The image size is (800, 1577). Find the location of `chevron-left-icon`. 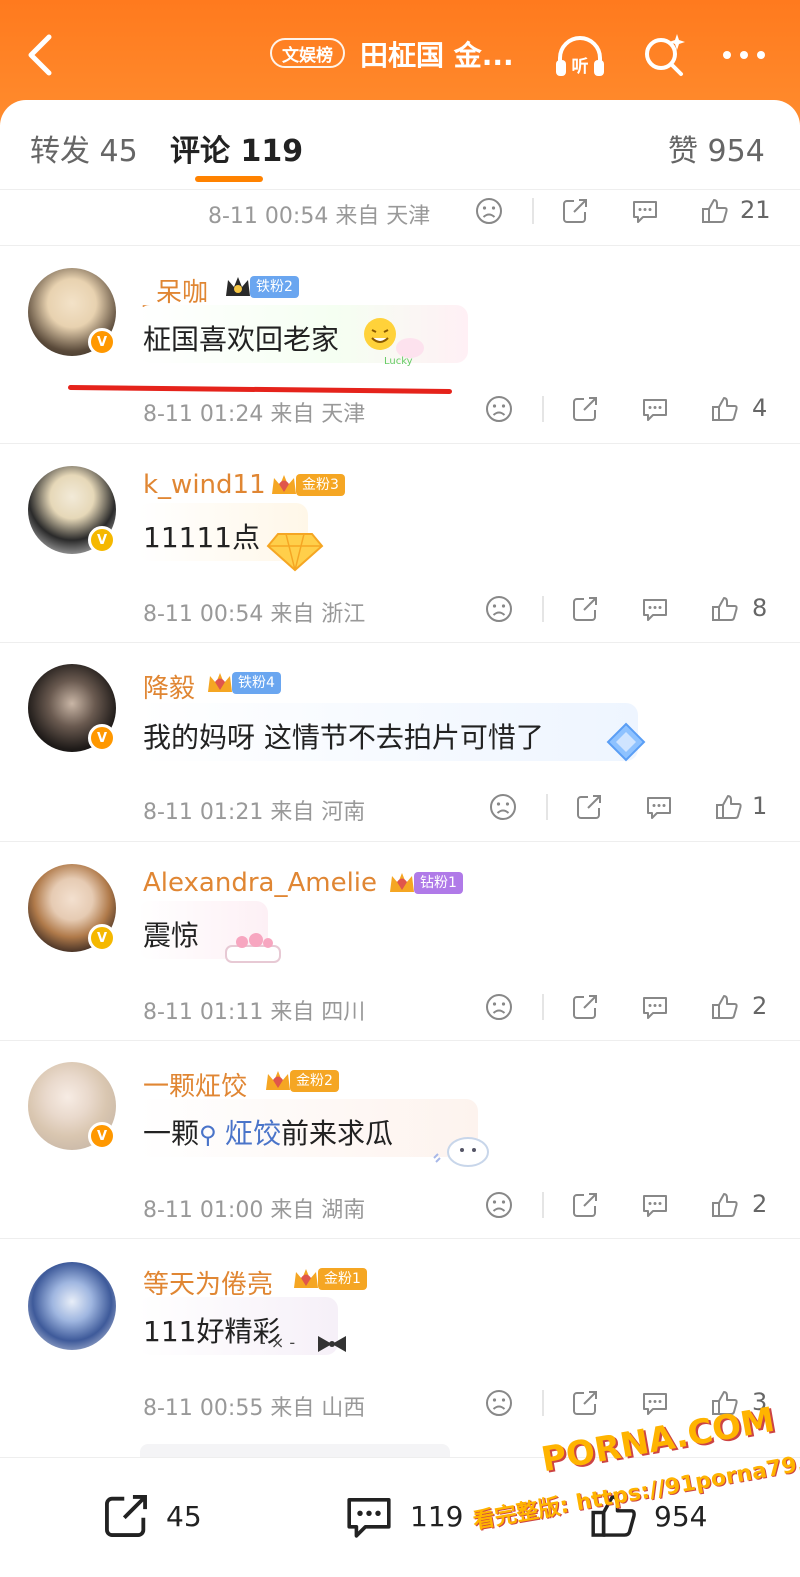

chevron-left-icon is located at coordinates (40, 55).